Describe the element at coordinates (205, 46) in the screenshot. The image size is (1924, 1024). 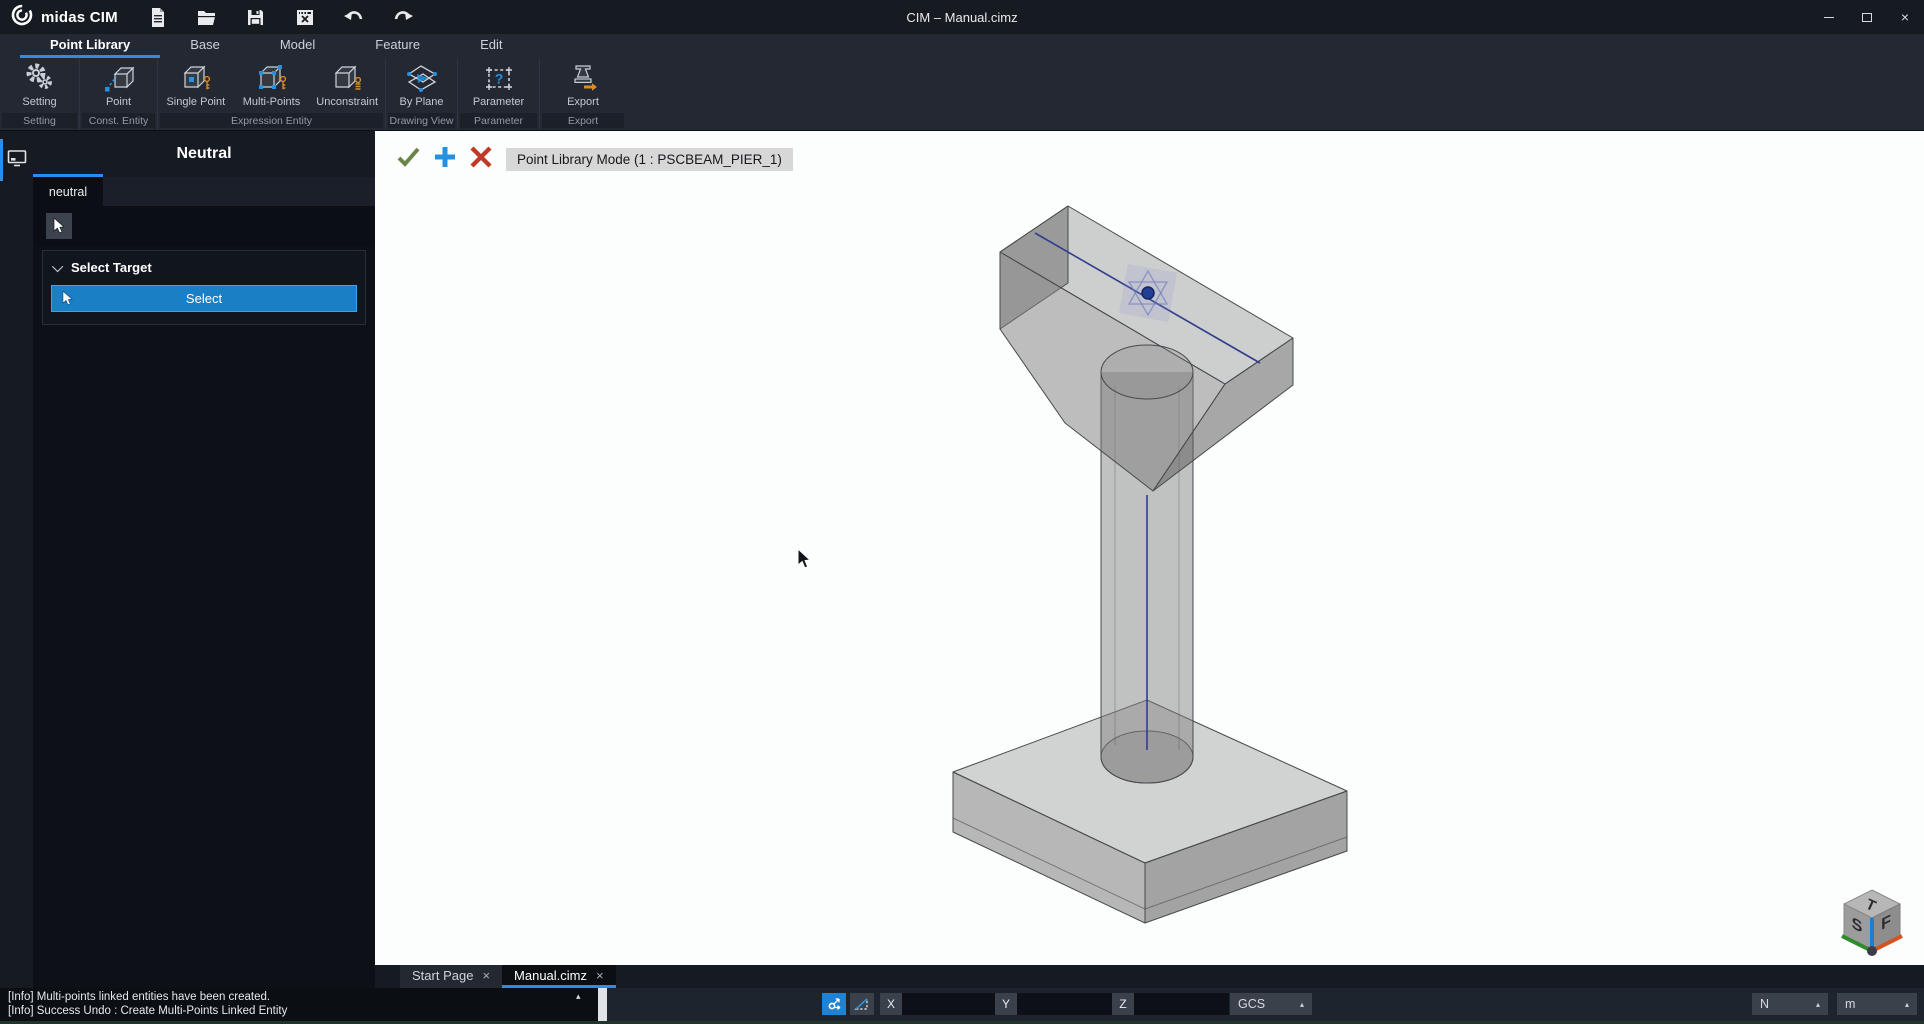
I see `tab-base: Base` at that location.